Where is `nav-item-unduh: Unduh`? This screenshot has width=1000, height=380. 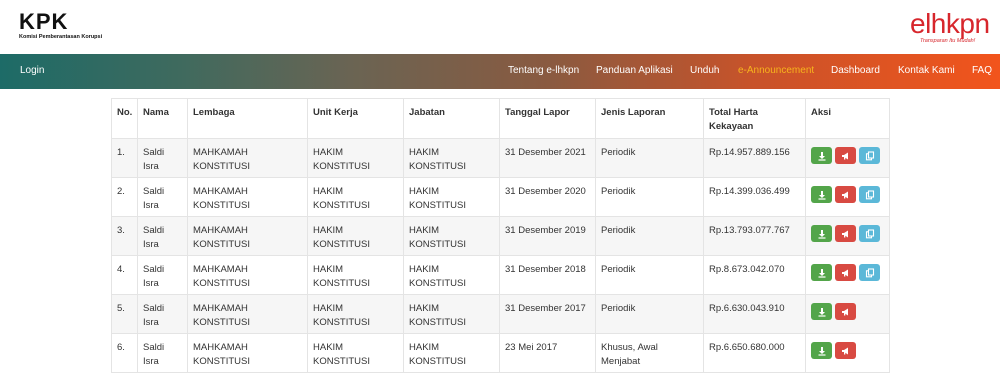
nav-item-unduh: Unduh is located at coordinates (704, 70).